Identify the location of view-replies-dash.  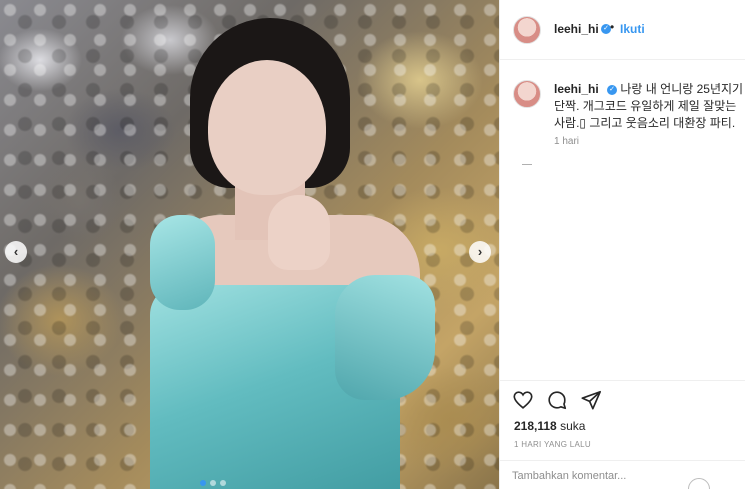
(527, 164).